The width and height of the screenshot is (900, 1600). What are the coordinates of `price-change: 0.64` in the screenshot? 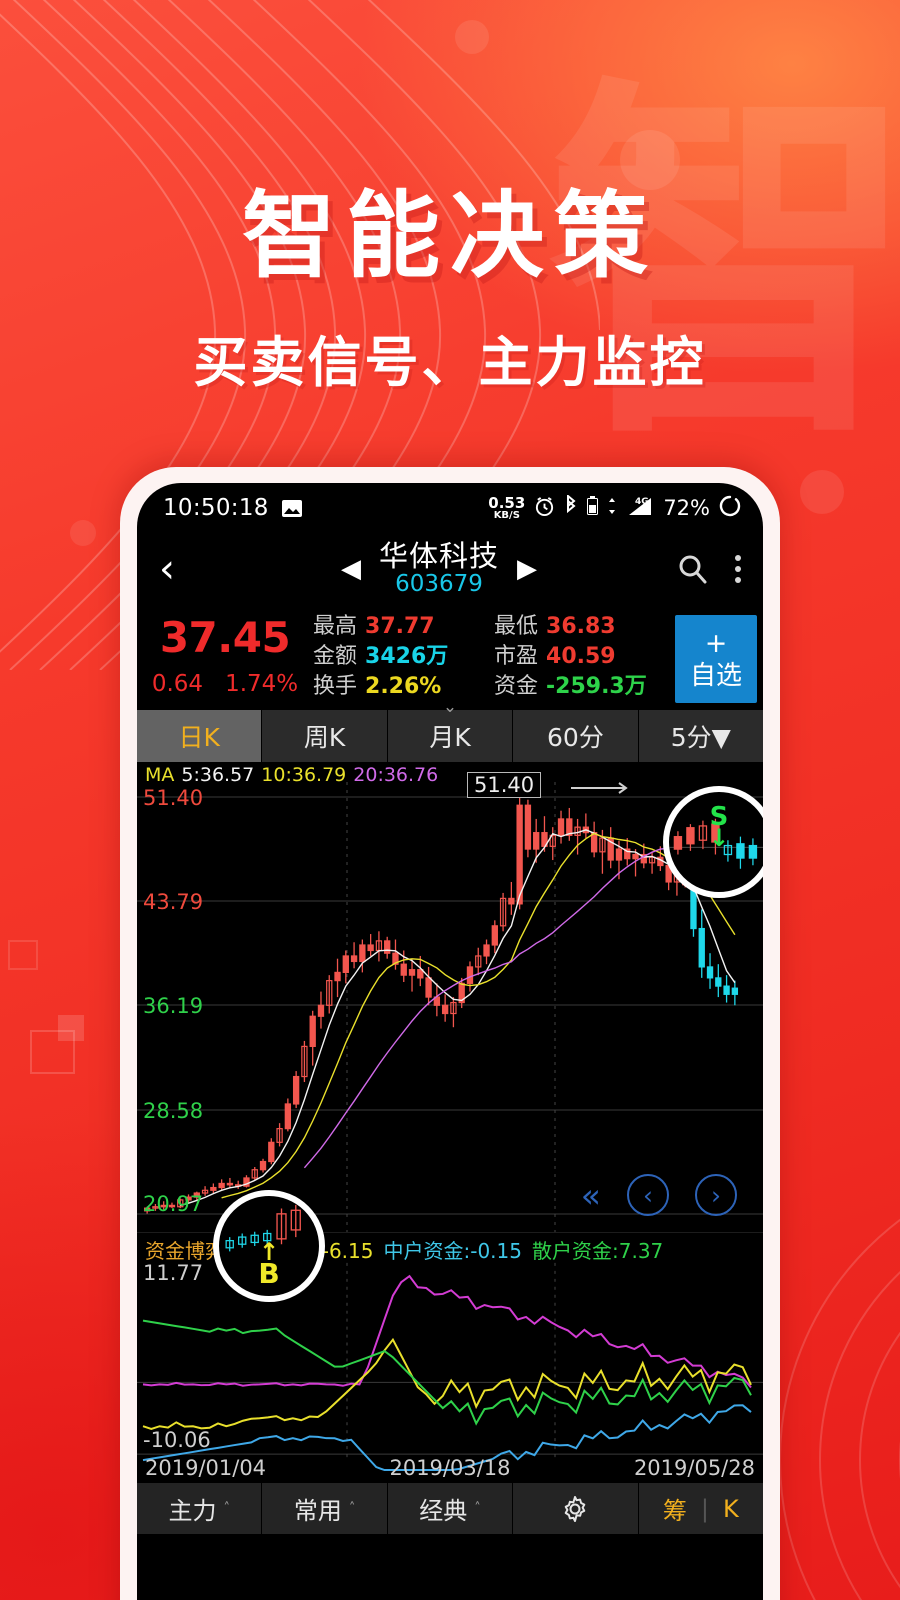 It's located at (177, 684).